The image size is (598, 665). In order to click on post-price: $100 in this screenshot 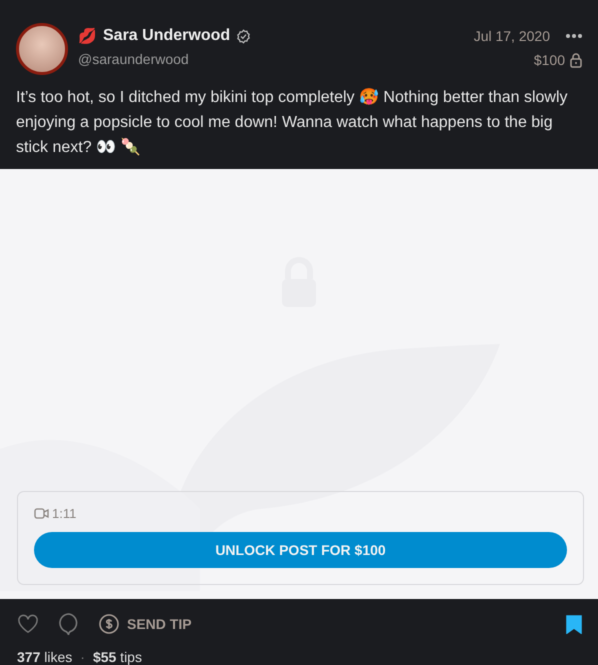, I will do `click(549, 60)`.